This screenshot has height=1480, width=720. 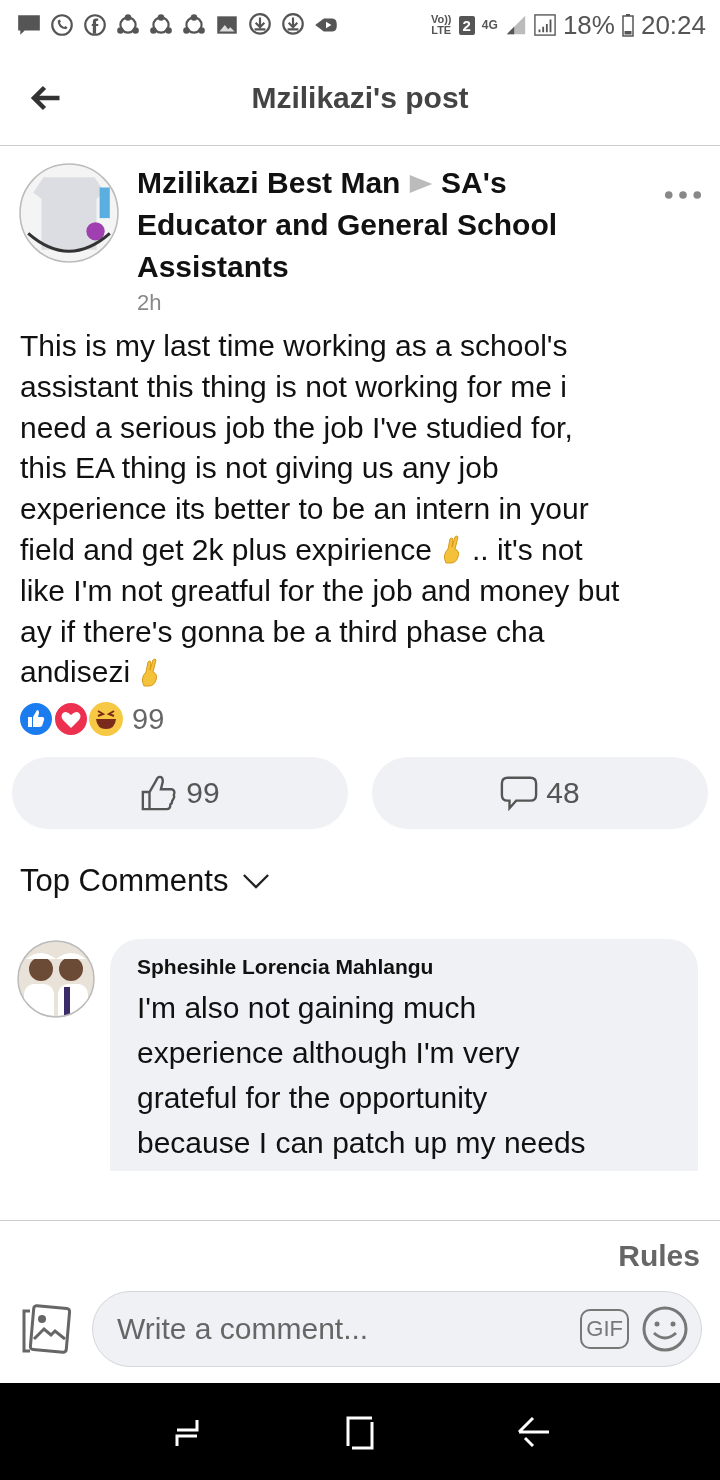 I want to click on sim-badge: 2, so click(x=466, y=25).